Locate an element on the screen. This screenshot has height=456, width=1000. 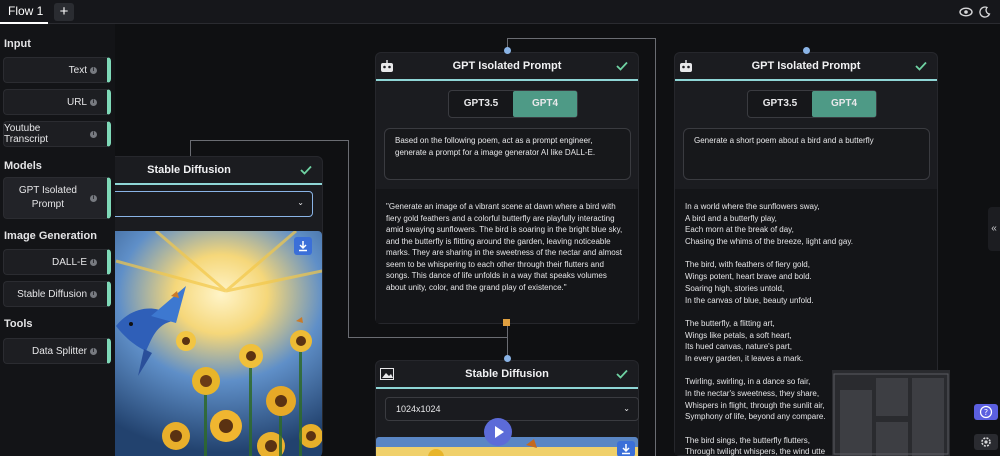
help-button: ? is located at coordinates (986, 412).